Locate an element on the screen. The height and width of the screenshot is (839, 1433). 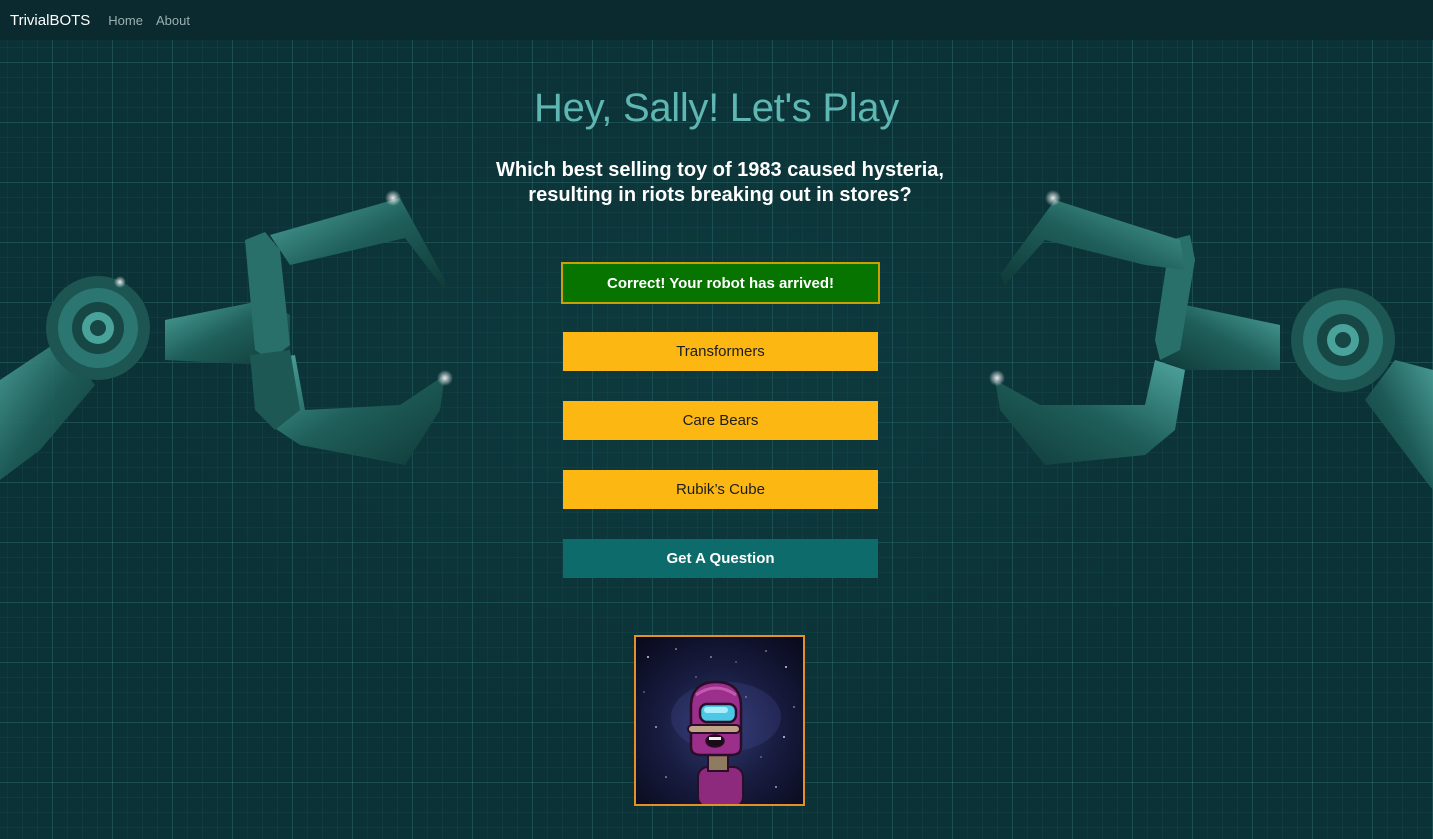
get-question-button: Get A Question is located at coordinates (720, 558).